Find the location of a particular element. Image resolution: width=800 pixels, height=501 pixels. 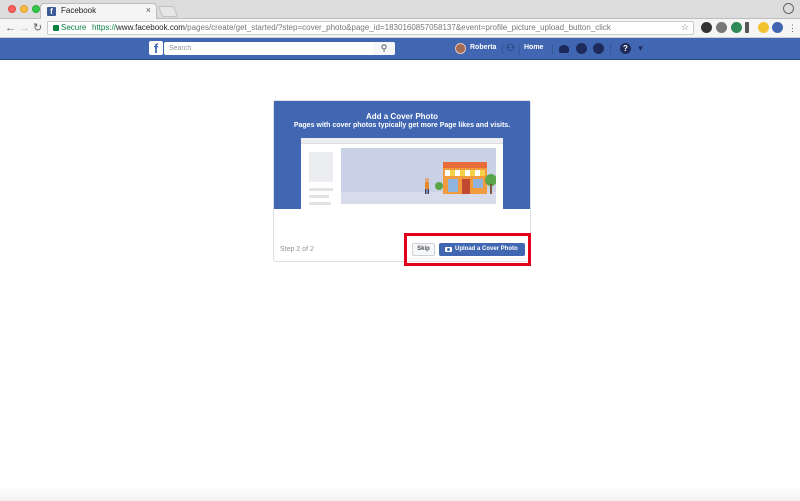

home-link: Home is located at coordinates (533, 47).